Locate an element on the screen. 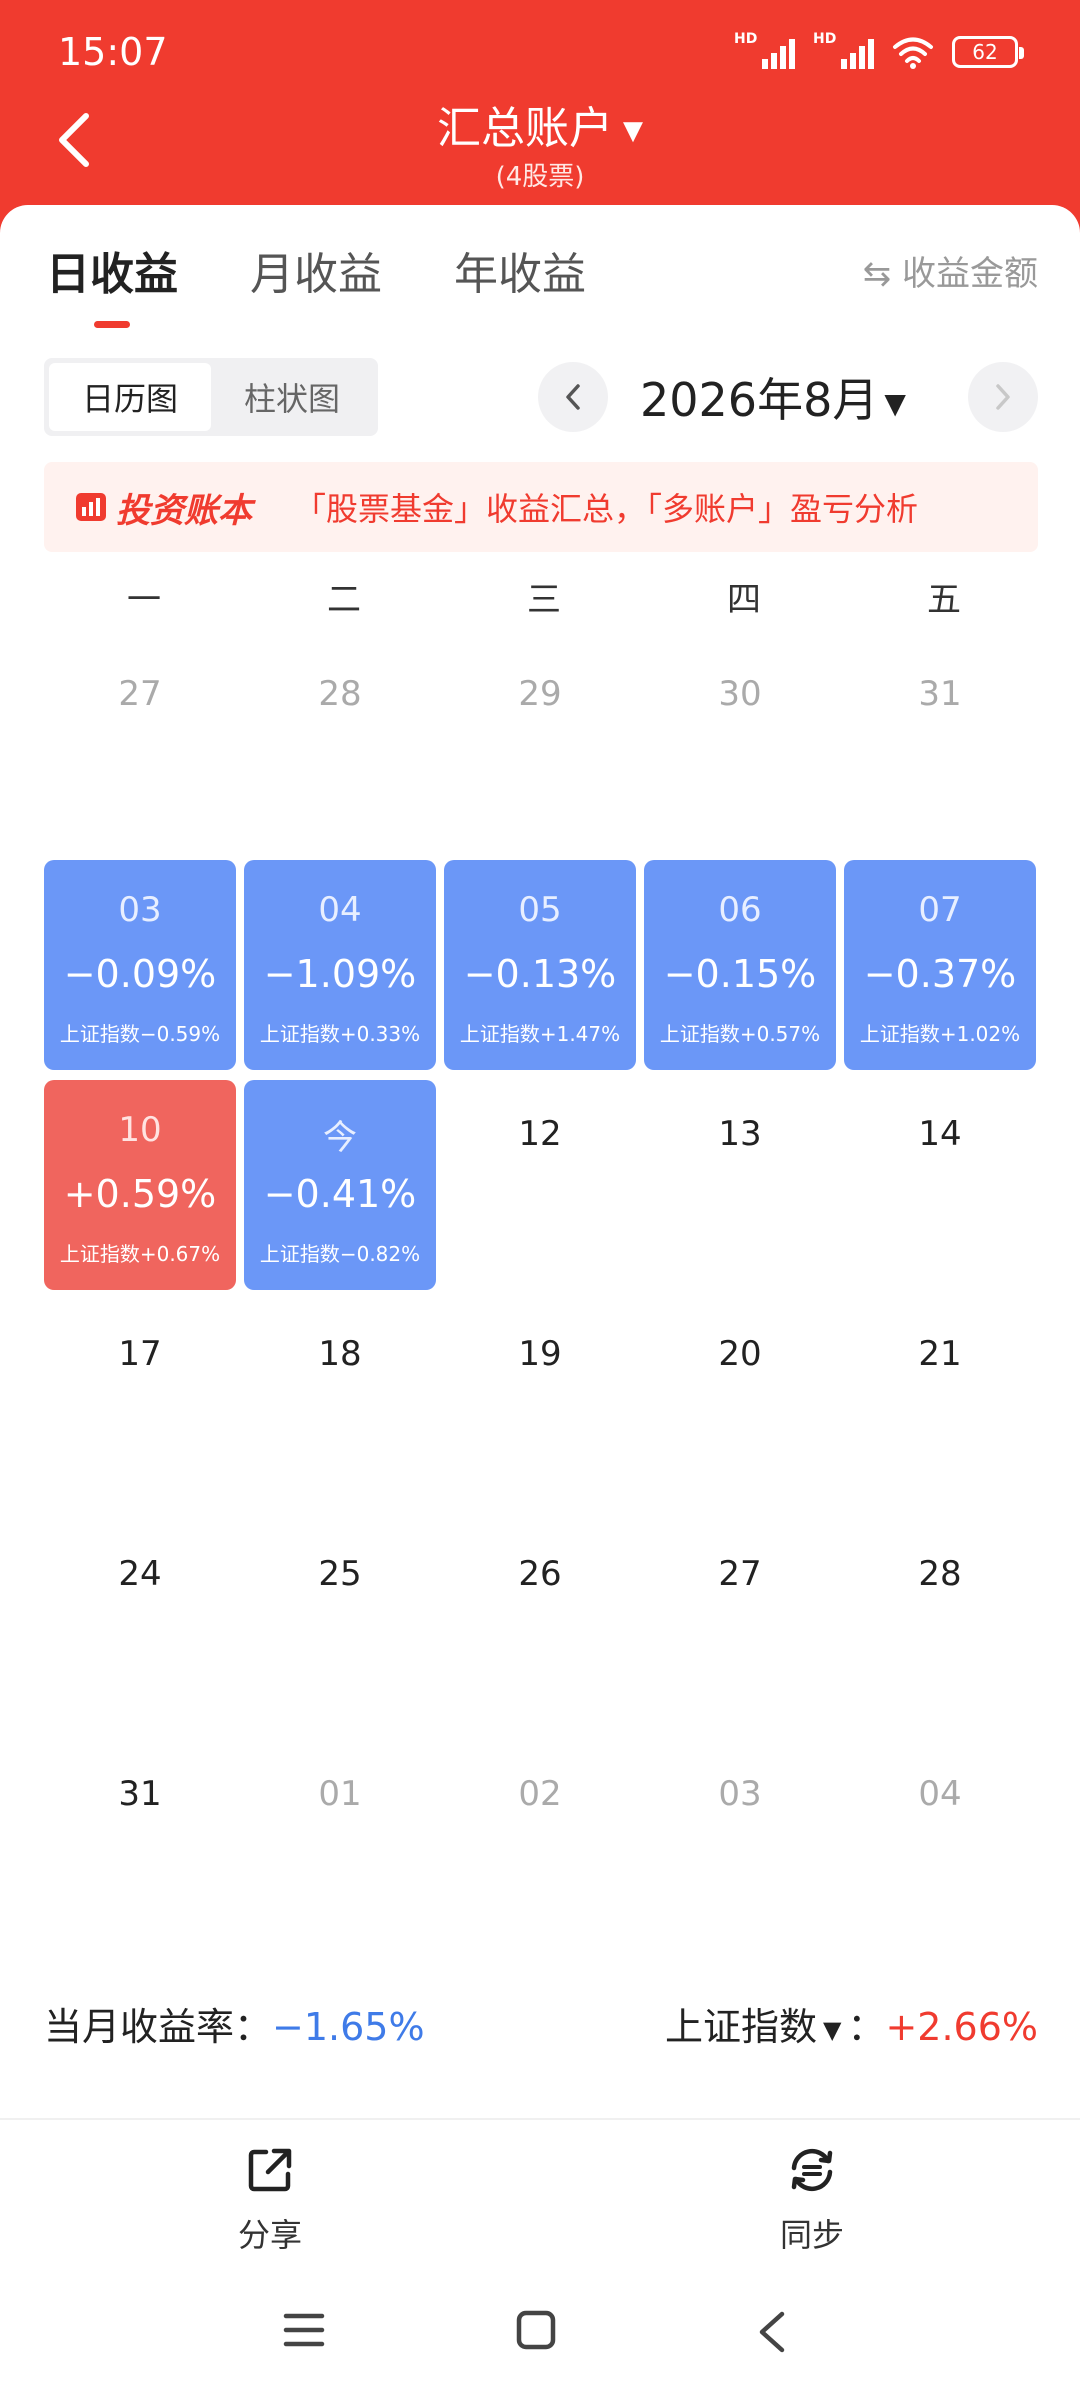 The height and width of the screenshot is (2400, 1080). index-value: +2.66% is located at coordinates (961, 2027).